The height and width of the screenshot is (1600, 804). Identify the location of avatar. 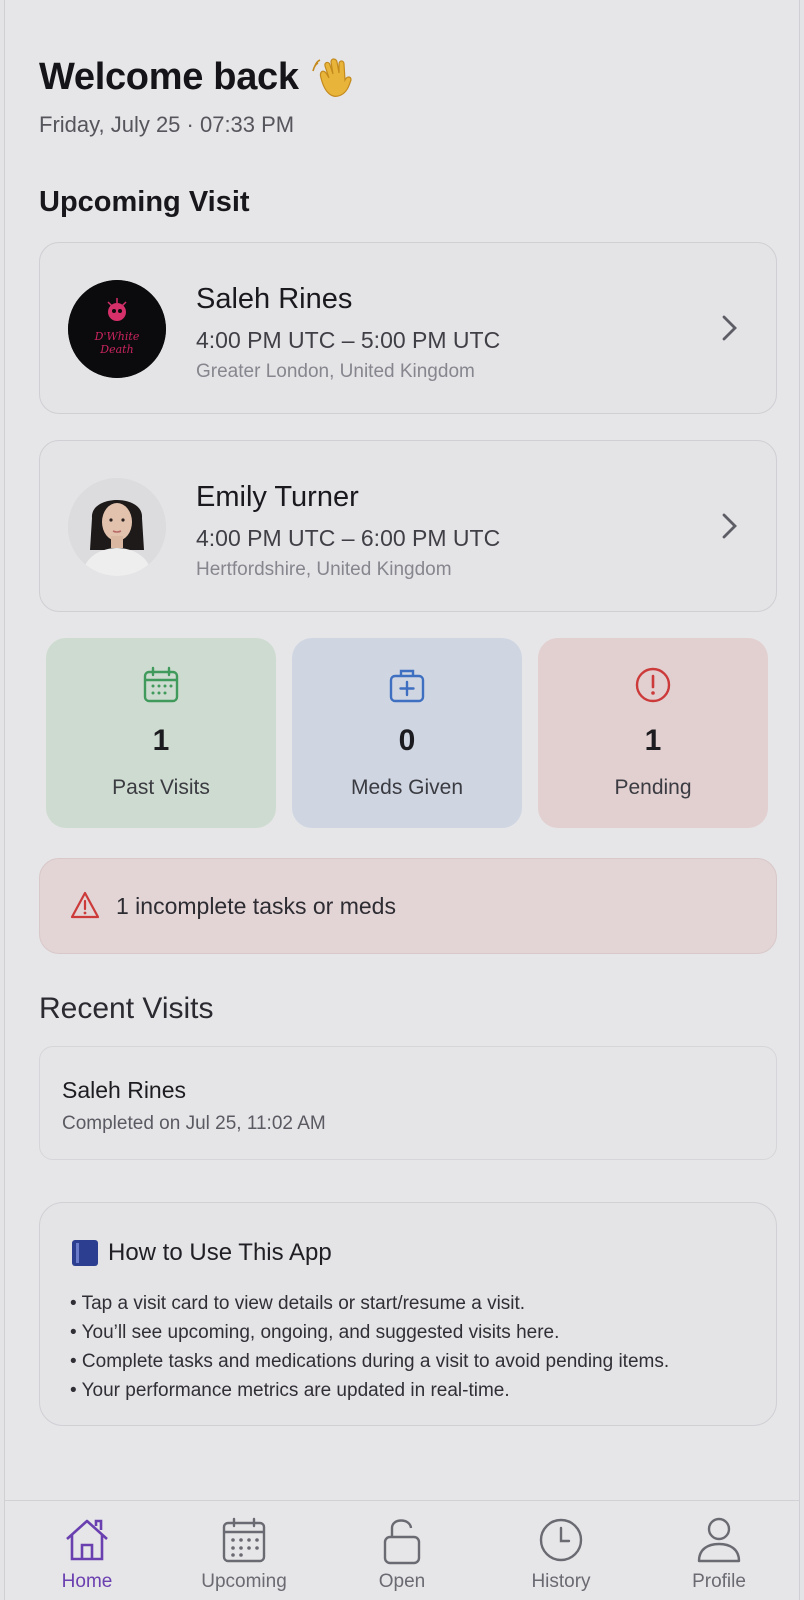
(117, 527).